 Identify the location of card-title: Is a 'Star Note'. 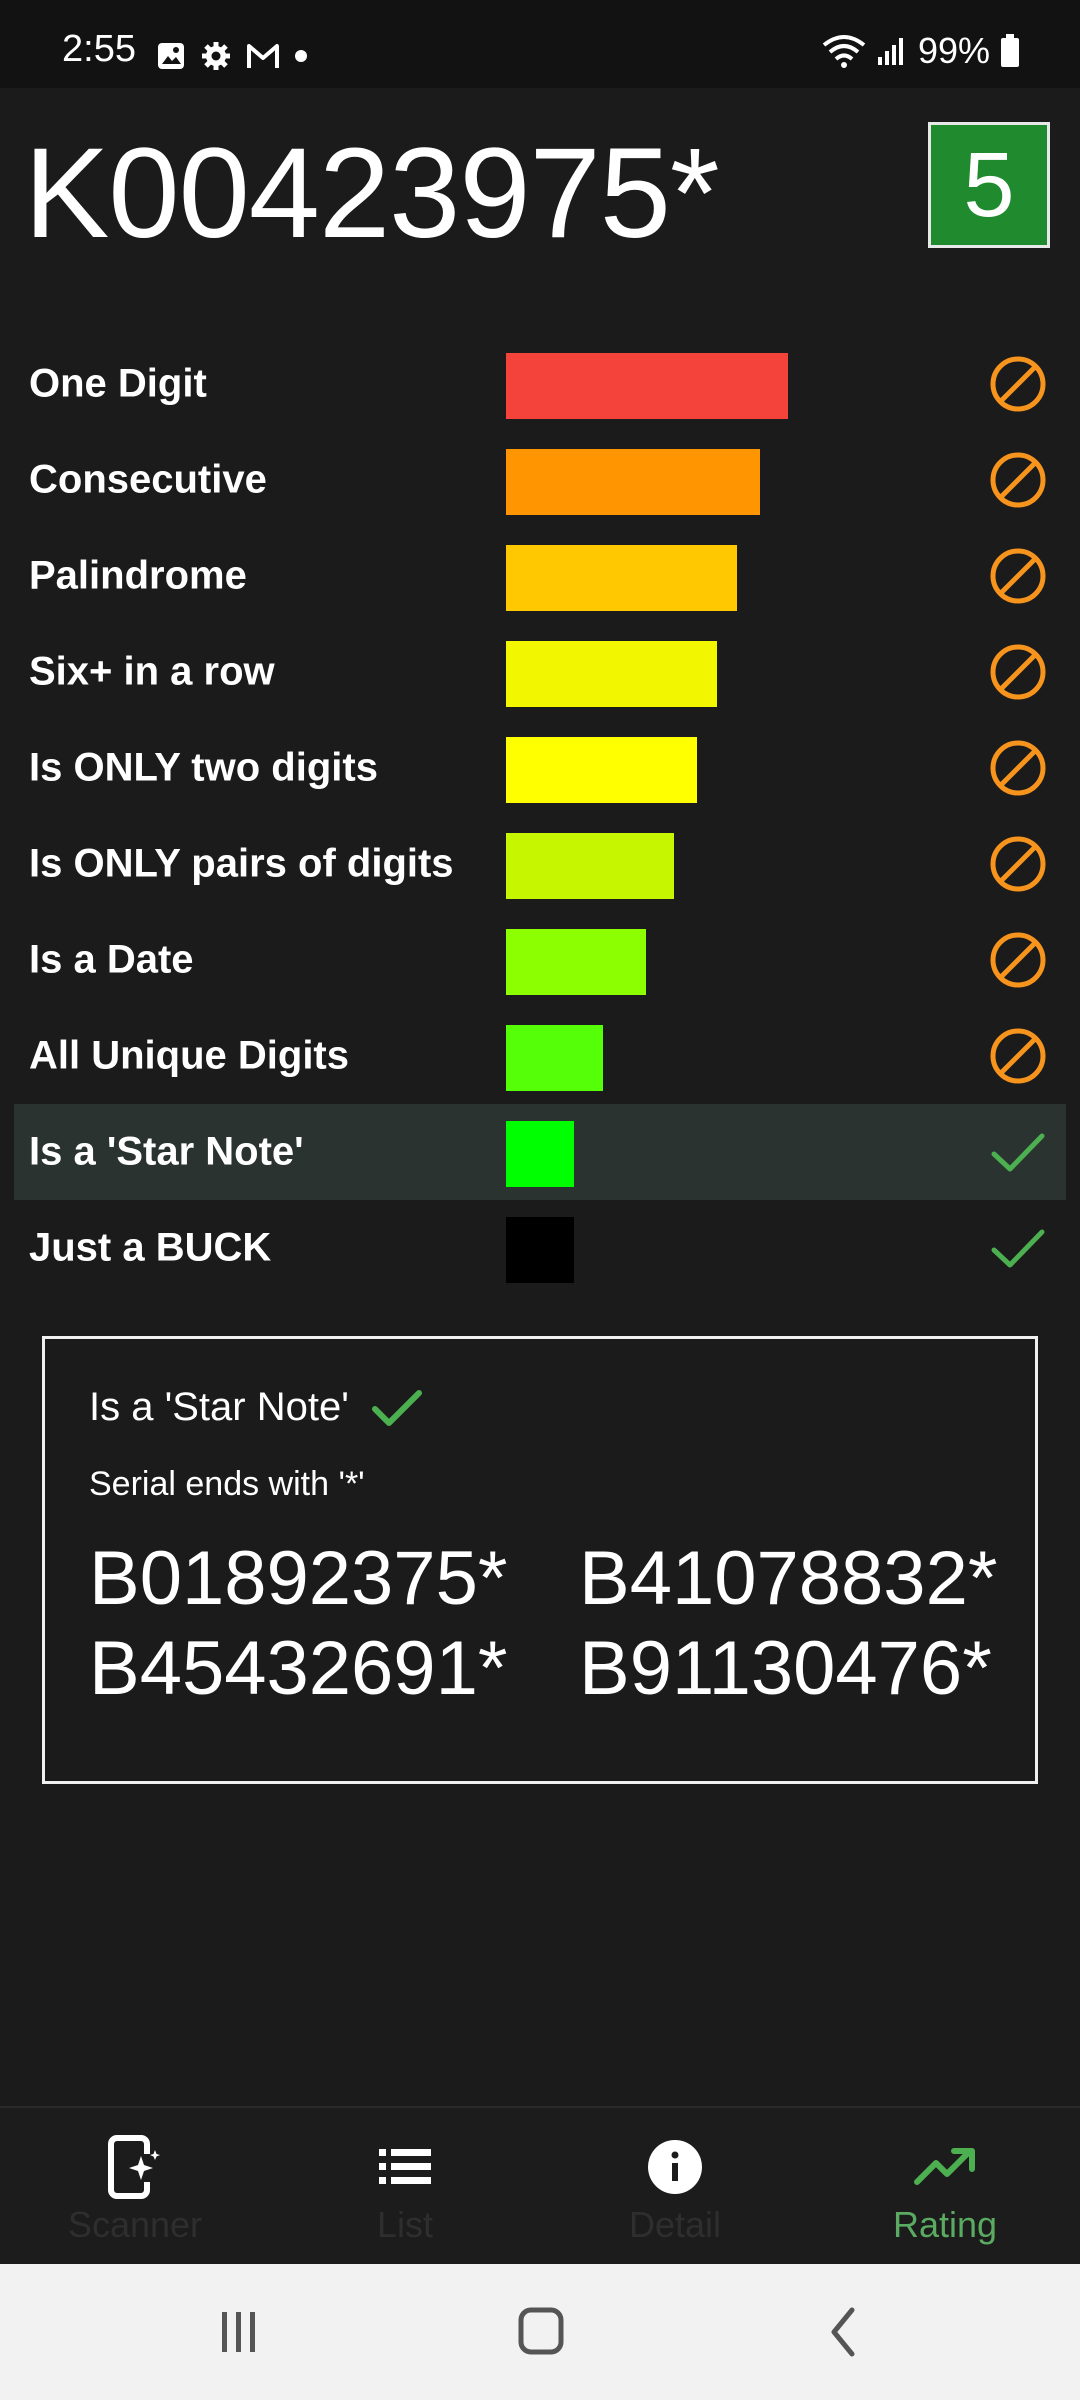
(219, 1407).